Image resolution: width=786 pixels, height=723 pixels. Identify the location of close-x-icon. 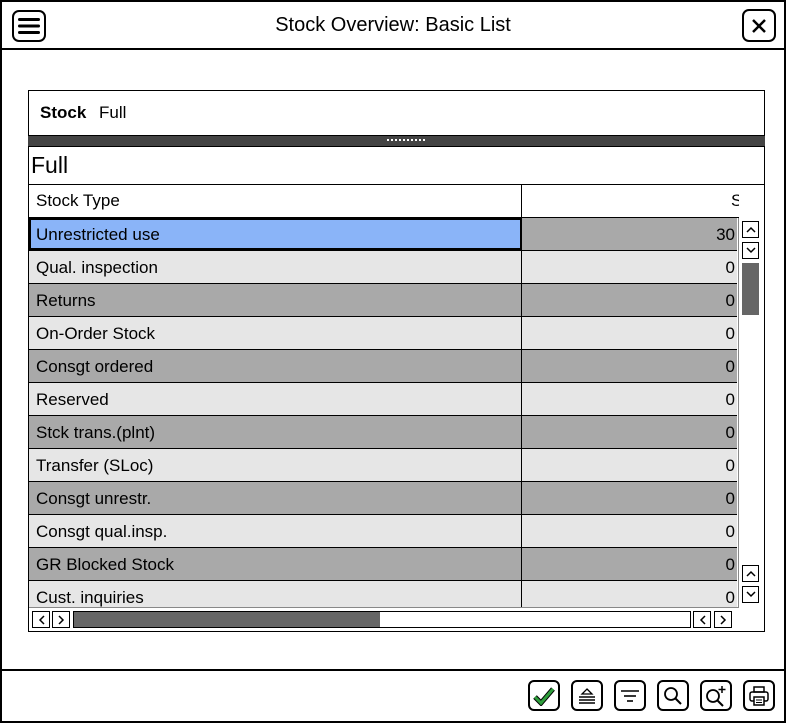
(759, 25).